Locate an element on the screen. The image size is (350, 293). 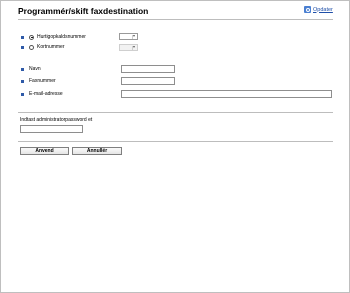
buttons-divider is located at coordinates (175, 141).